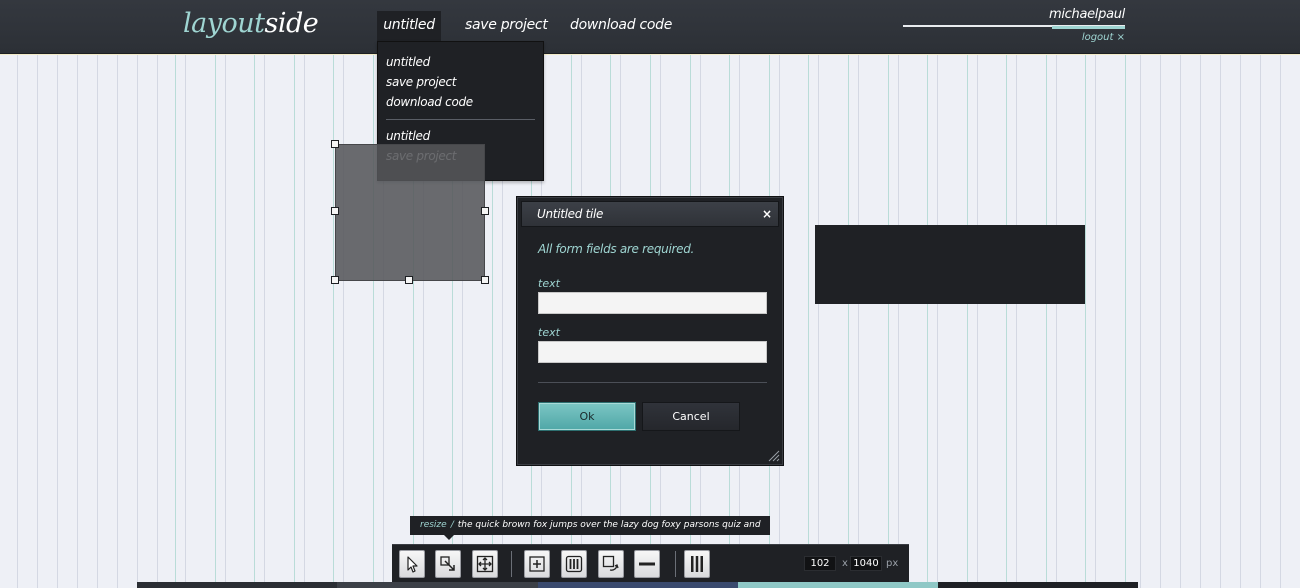  Describe the element at coordinates (460, 119) in the screenshot. I see `dropdown-divider` at that location.